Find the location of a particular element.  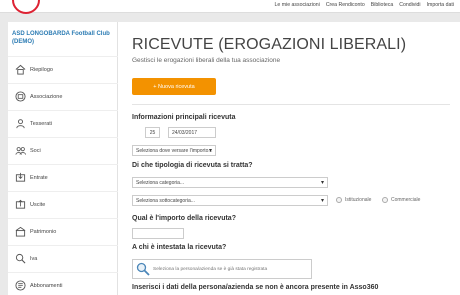

sidebar-item-label: Associazione is located at coordinates (46, 96).